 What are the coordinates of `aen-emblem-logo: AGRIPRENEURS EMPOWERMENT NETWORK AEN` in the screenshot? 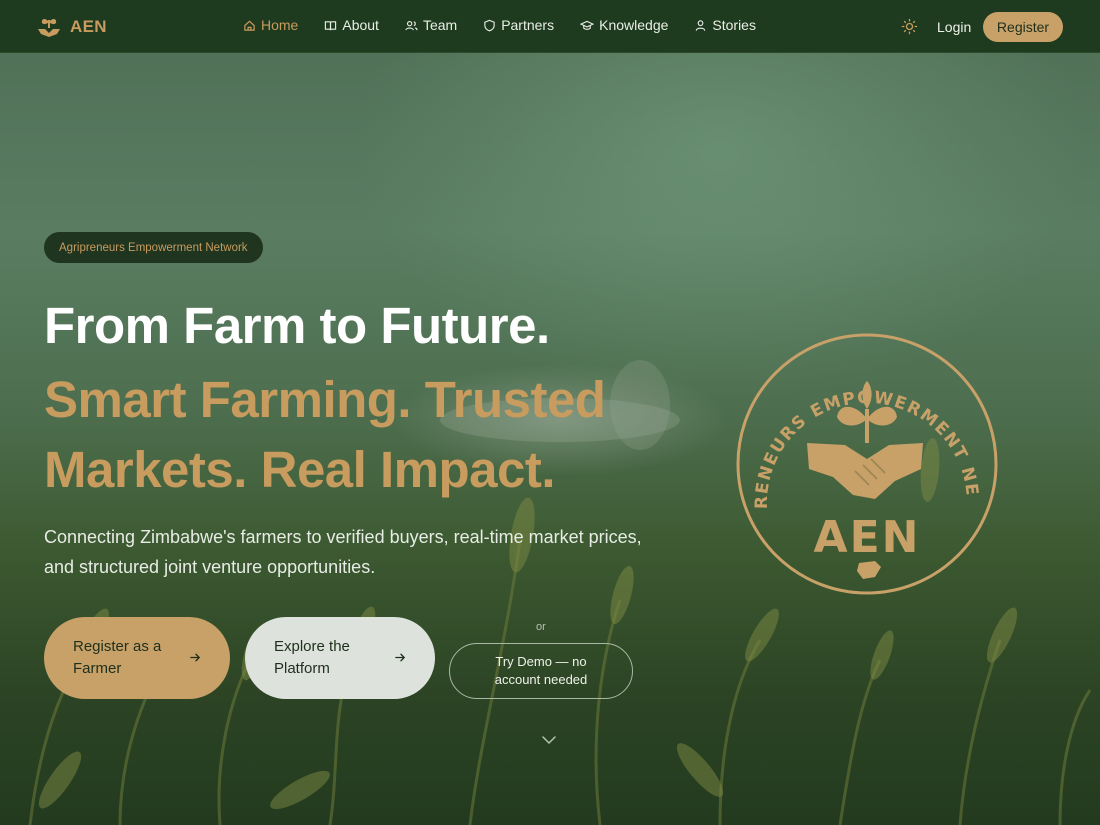 It's located at (866, 463).